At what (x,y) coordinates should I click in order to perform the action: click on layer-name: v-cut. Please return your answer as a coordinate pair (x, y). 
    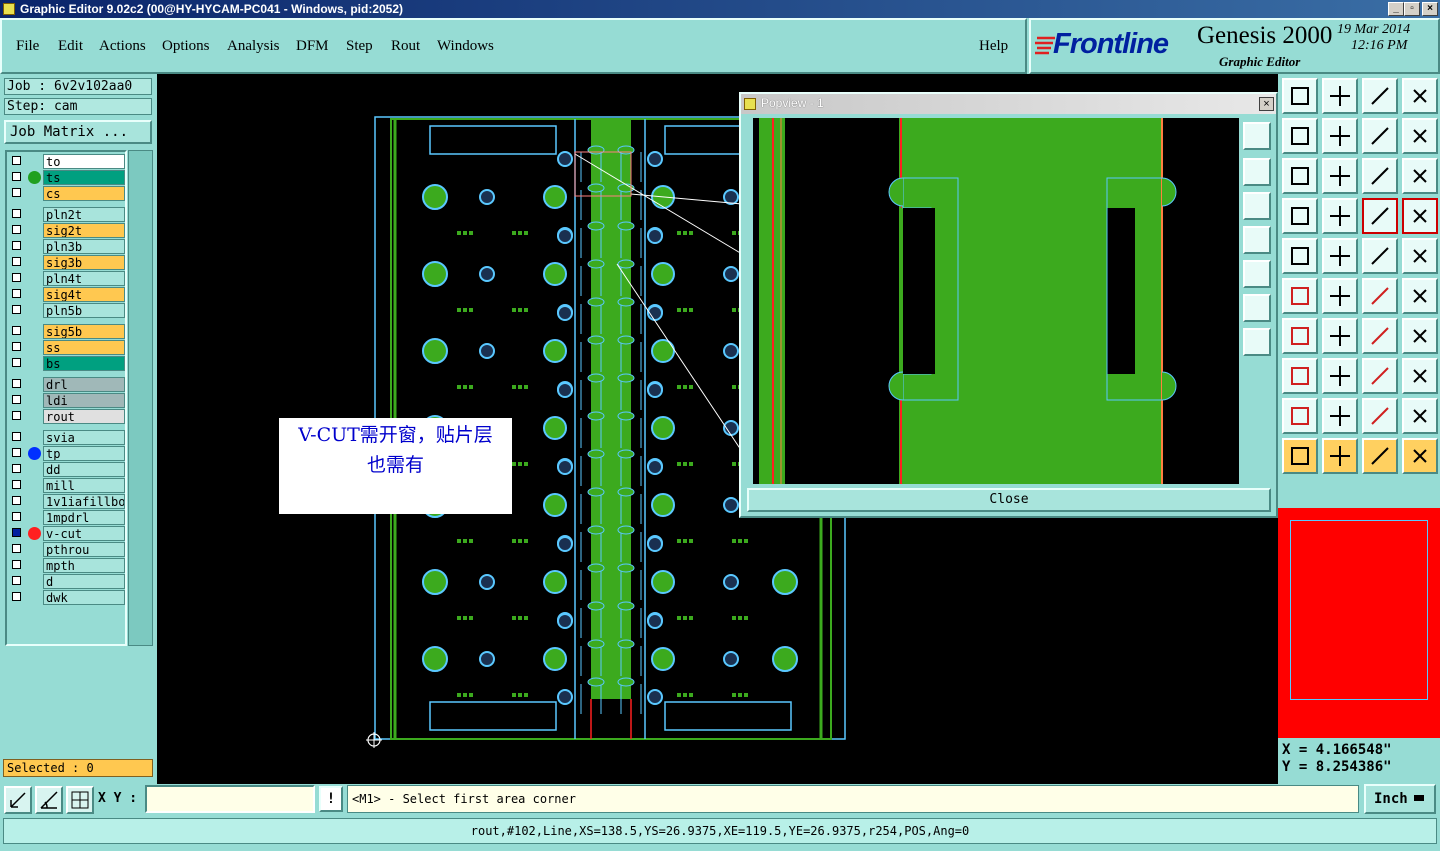
    Looking at the image, I should click on (84, 533).